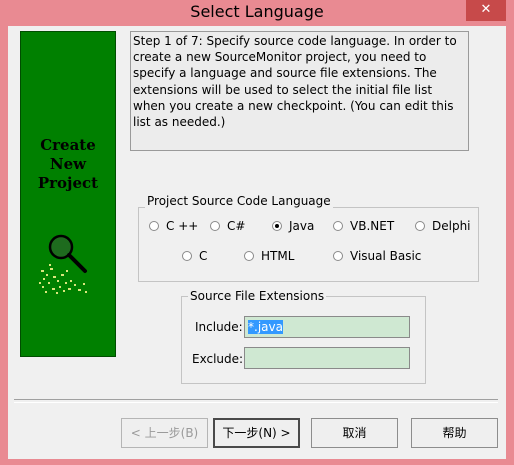  I want to click on include-input: *.java, so click(327, 327).